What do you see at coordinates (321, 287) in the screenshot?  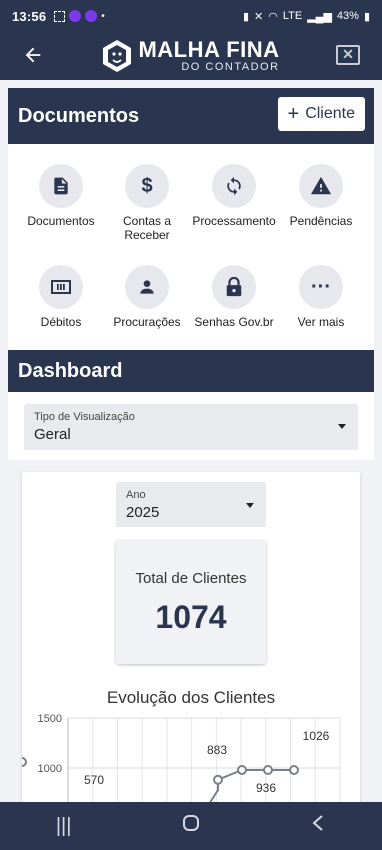 I see `more-icon: ···` at bounding box center [321, 287].